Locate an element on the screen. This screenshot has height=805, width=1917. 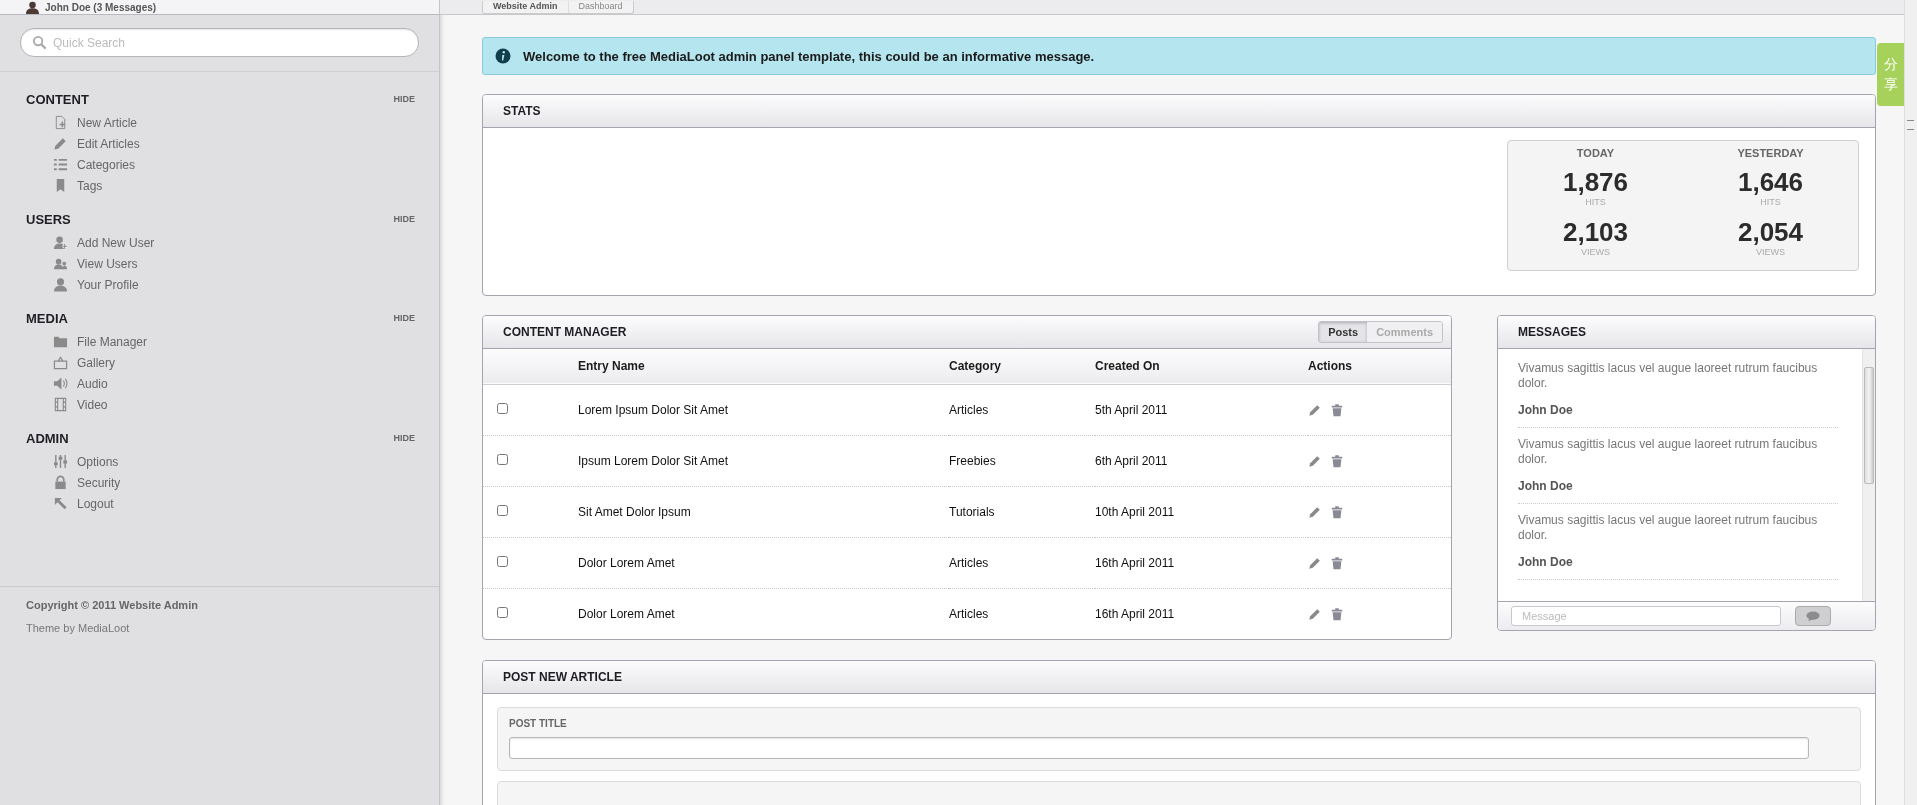
sidebar-item: Options is located at coordinates (220, 461).